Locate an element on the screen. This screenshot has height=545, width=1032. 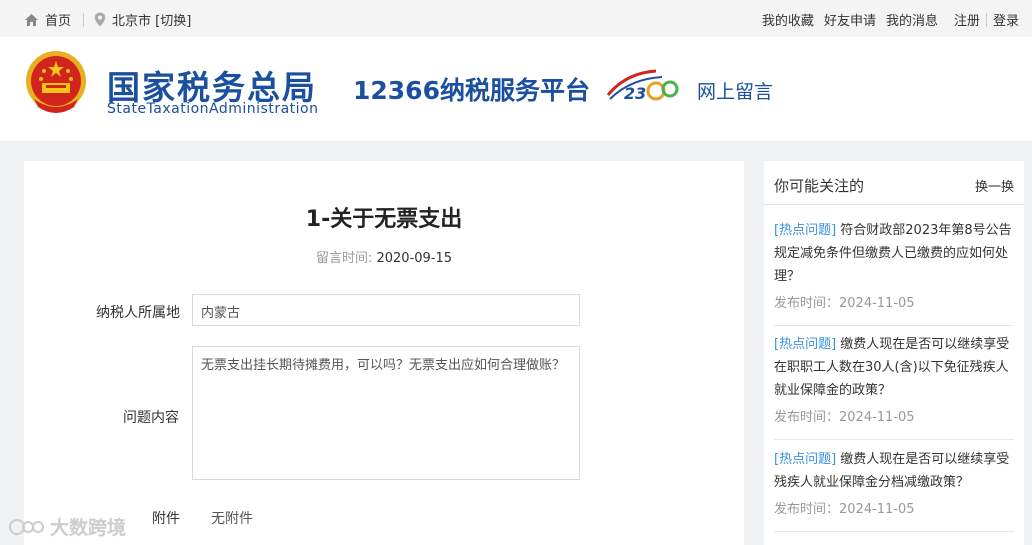
svg-text: 23 is located at coordinates (635, 93).